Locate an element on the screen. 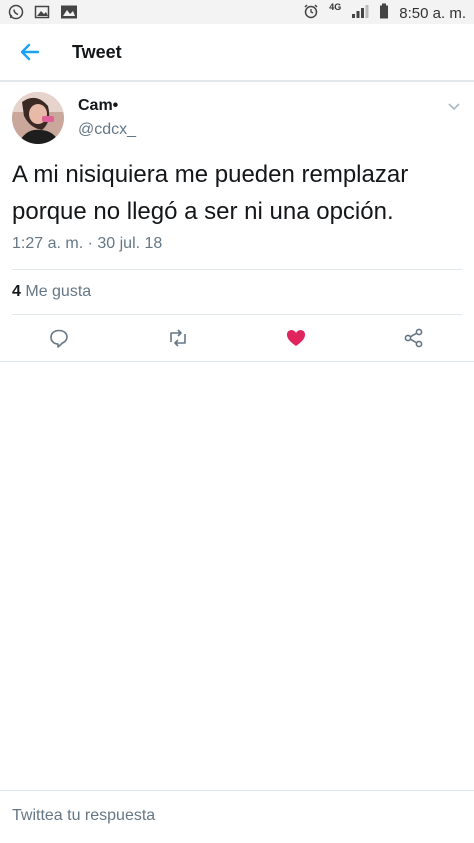 The height and width of the screenshot is (843, 474). alarm-icon is located at coordinates (311, 13).